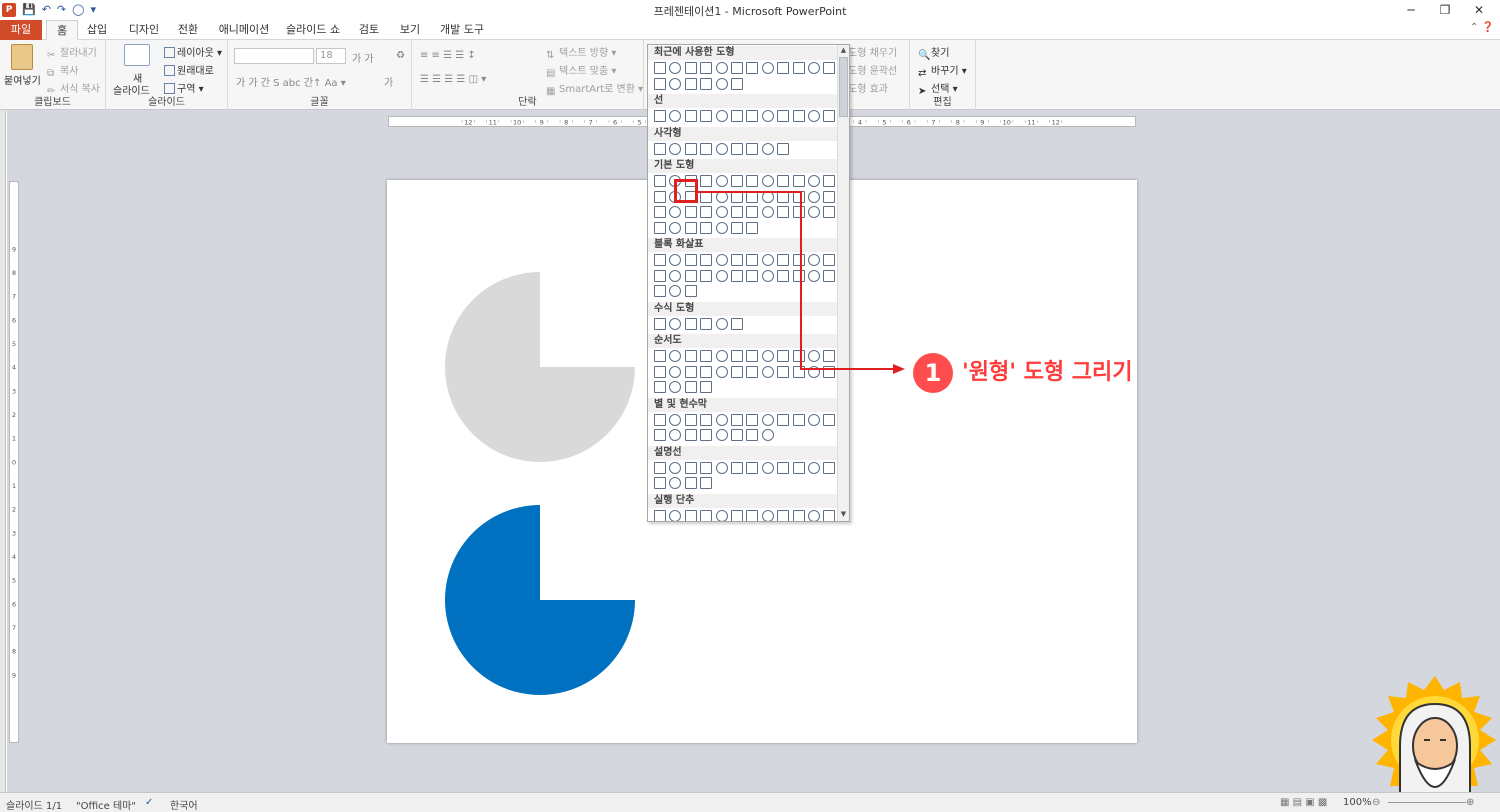 The image size is (1500, 812). What do you see at coordinates (1411, 10) in the screenshot?
I see `minimize-button: ─` at bounding box center [1411, 10].